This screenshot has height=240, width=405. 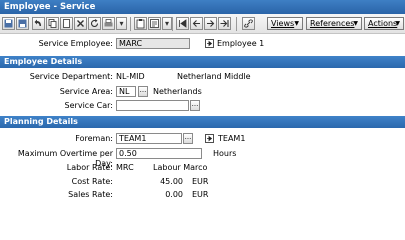 What do you see at coordinates (225, 153) in the screenshot?
I see `overtime-unit: Hours` at bounding box center [225, 153].